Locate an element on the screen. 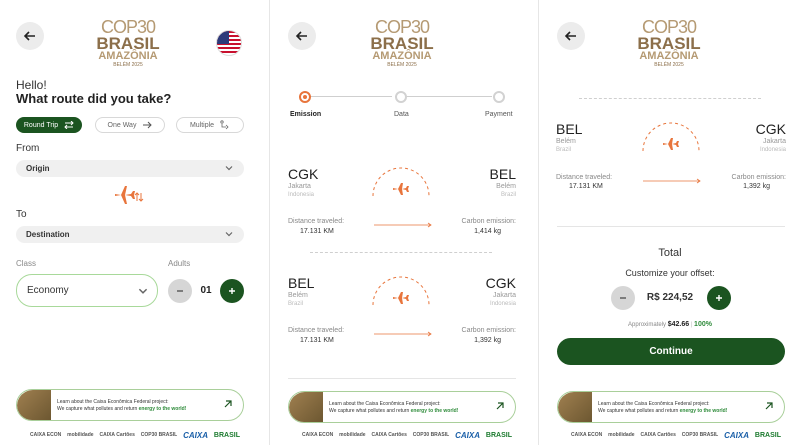 The width and height of the screenshot is (800, 445). step-payment-label: Payment is located at coordinates (499, 114).